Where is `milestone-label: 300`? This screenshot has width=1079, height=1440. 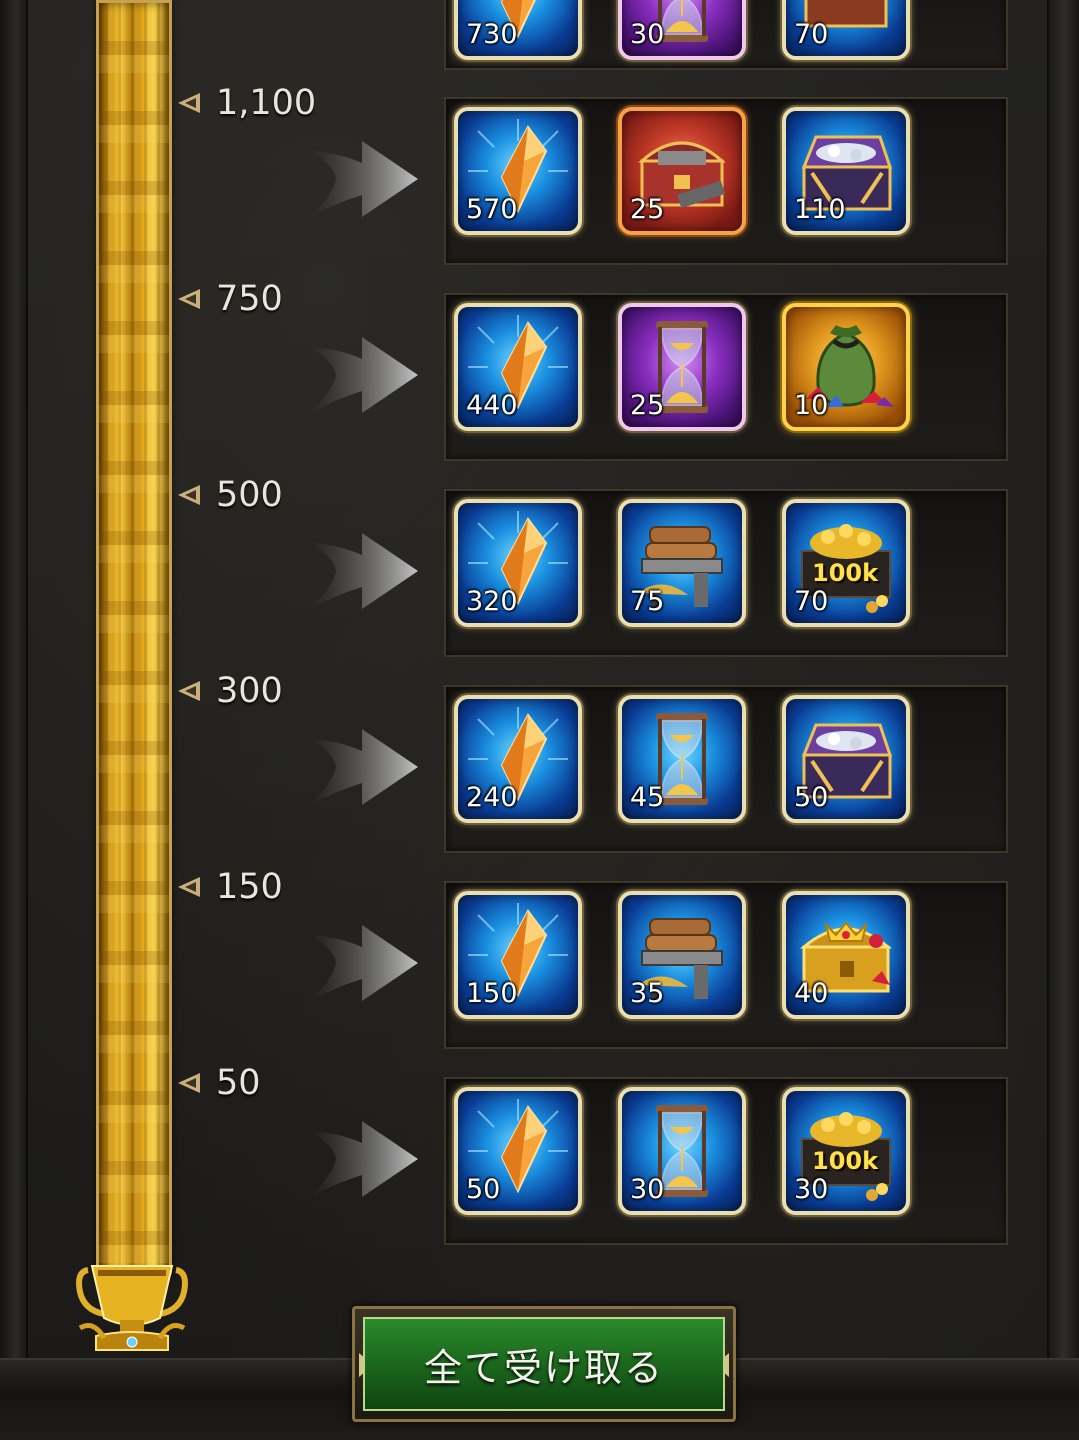 milestone-label: 300 is located at coordinates (230, 691).